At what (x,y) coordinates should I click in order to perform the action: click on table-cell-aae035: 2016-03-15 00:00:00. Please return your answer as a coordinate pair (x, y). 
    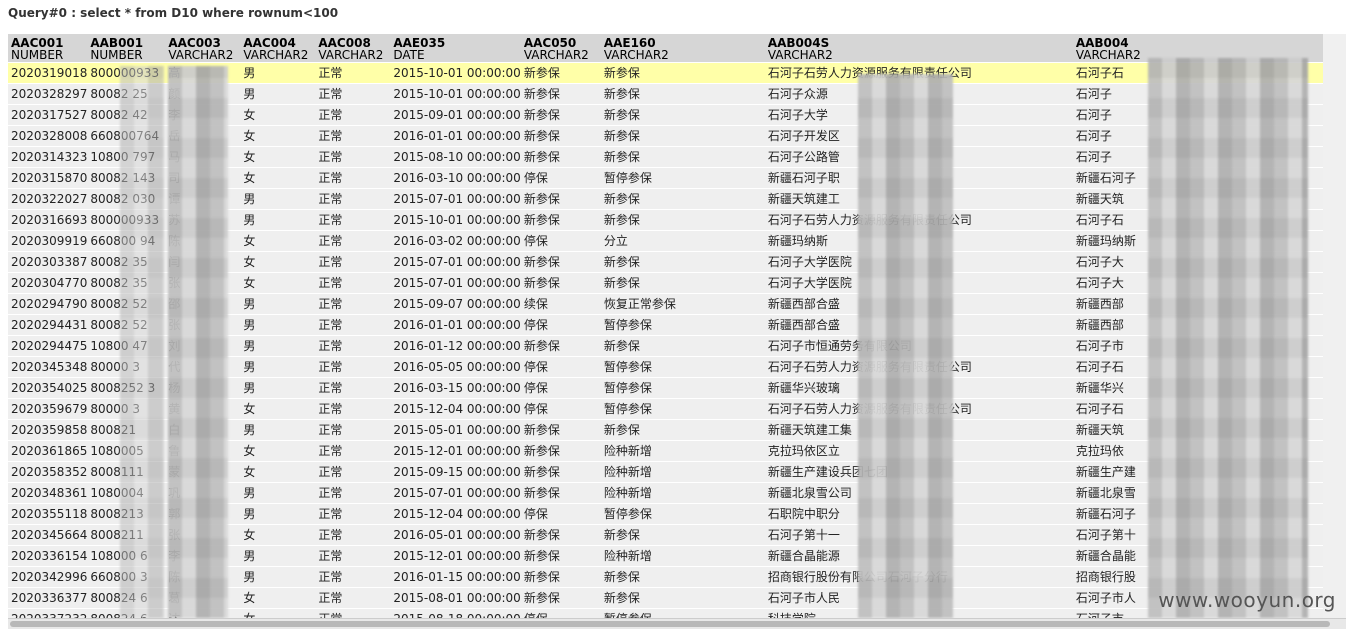
    Looking at the image, I should click on (455, 388).